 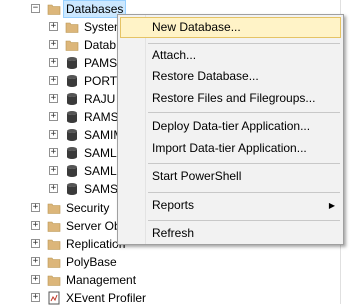 What do you see at coordinates (62, 27) in the screenshot?
I see `tree-node-system-databases: + System` at bounding box center [62, 27].